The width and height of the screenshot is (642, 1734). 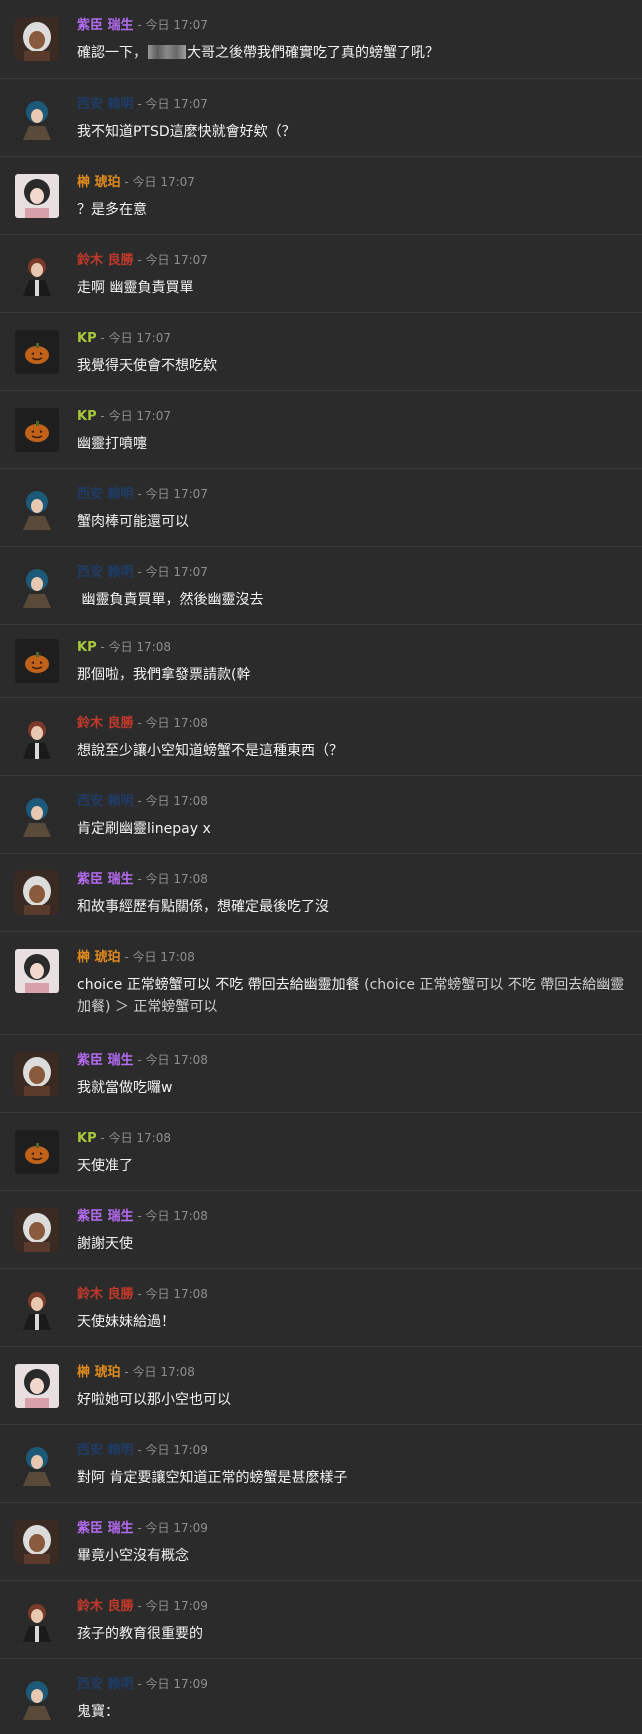 What do you see at coordinates (136, 182) in the screenshot?
I see `message-header: 榊 琥珀 - 今日 17:07` at bounding box center [136, 182].